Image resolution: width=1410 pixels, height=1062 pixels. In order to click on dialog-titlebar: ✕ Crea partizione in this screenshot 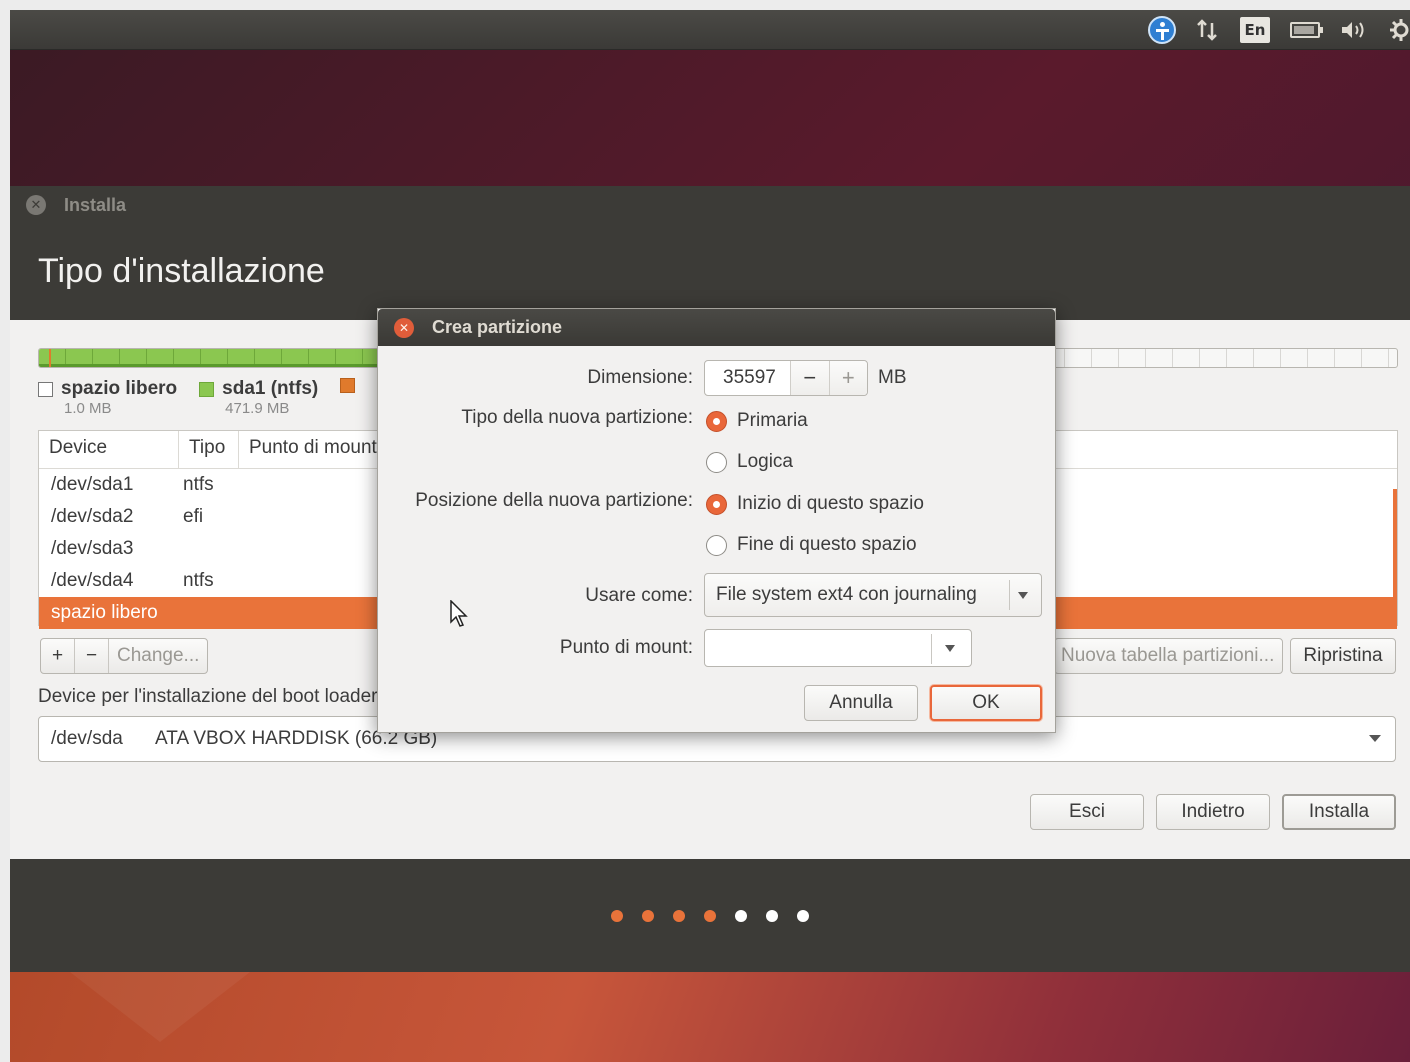, I will do `click(716, 327)`.